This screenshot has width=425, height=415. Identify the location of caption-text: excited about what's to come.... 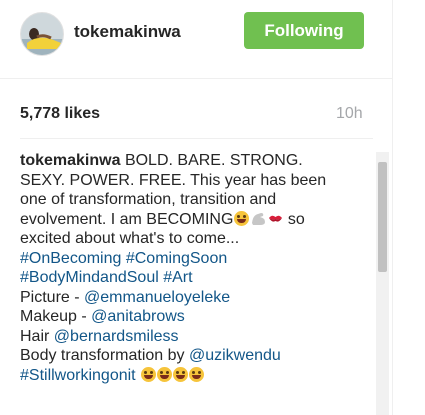
(130, 238).